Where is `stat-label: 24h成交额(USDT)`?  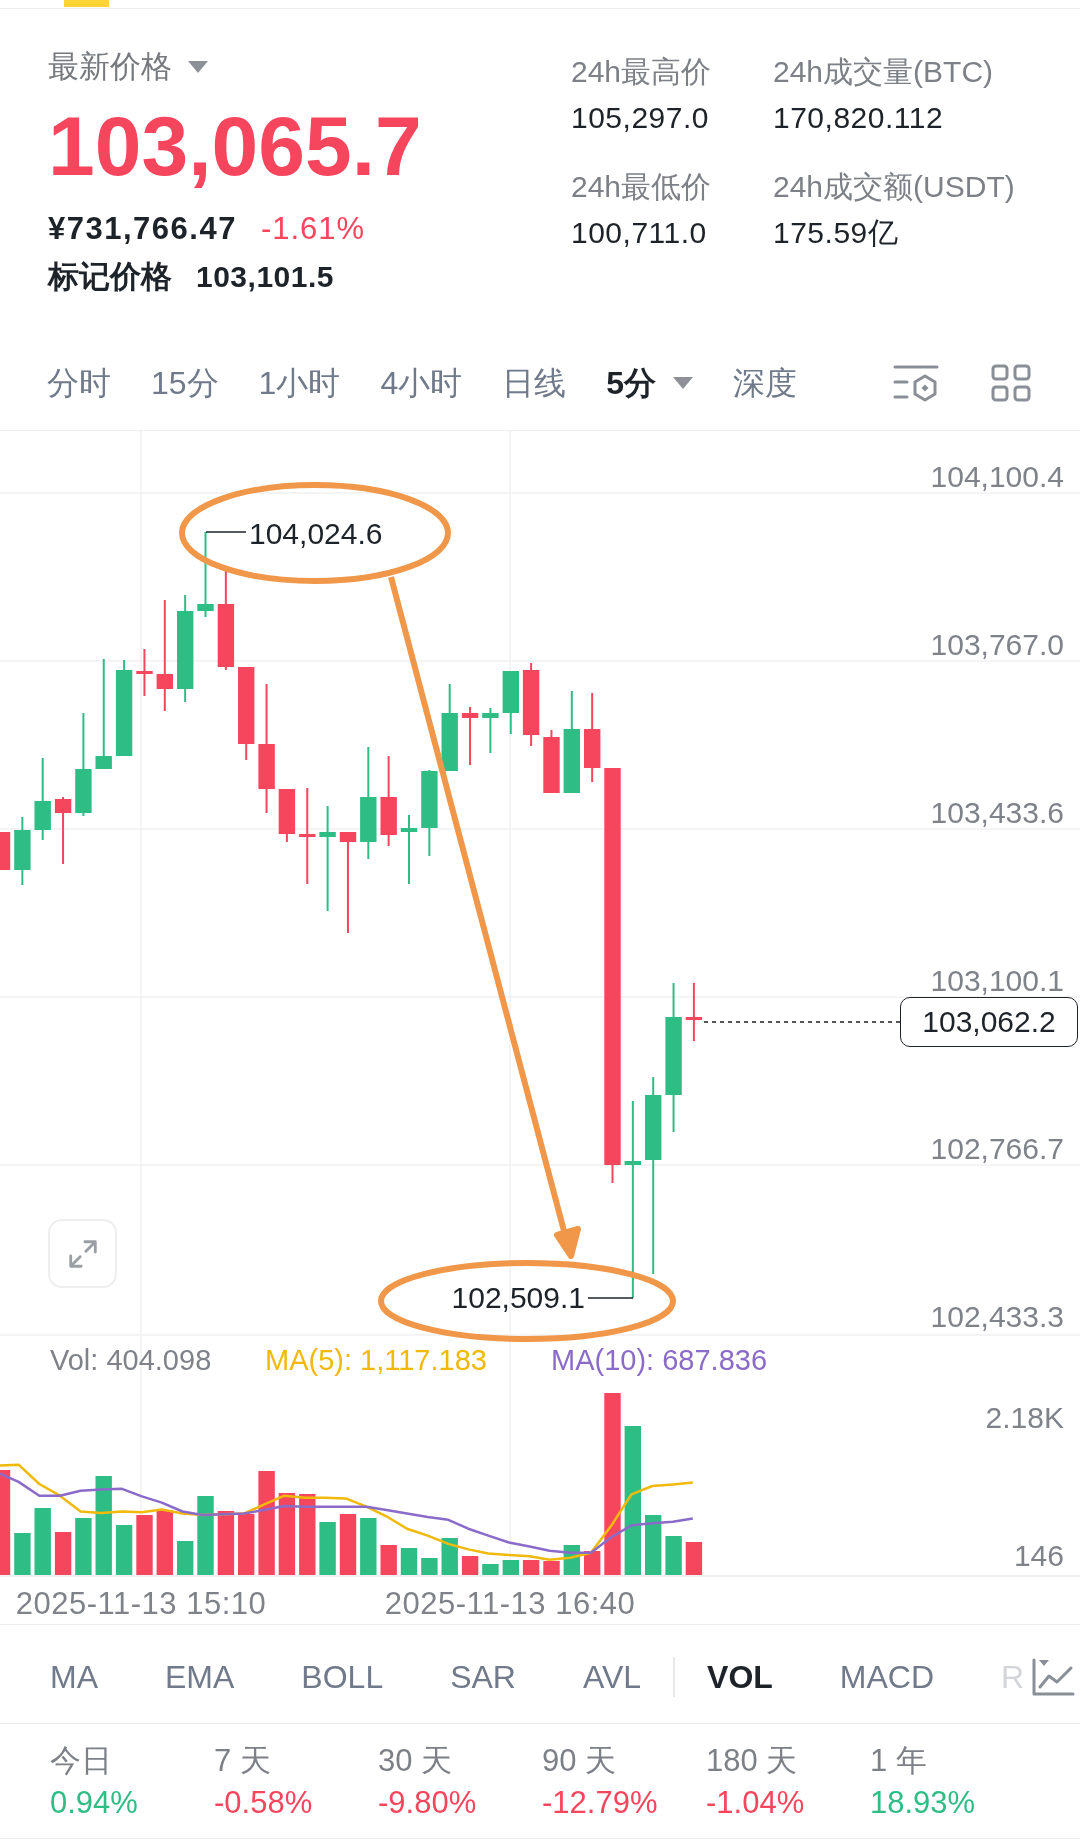 stat-label: 24h成交额(USDT) is located at coordinates (894, 187).